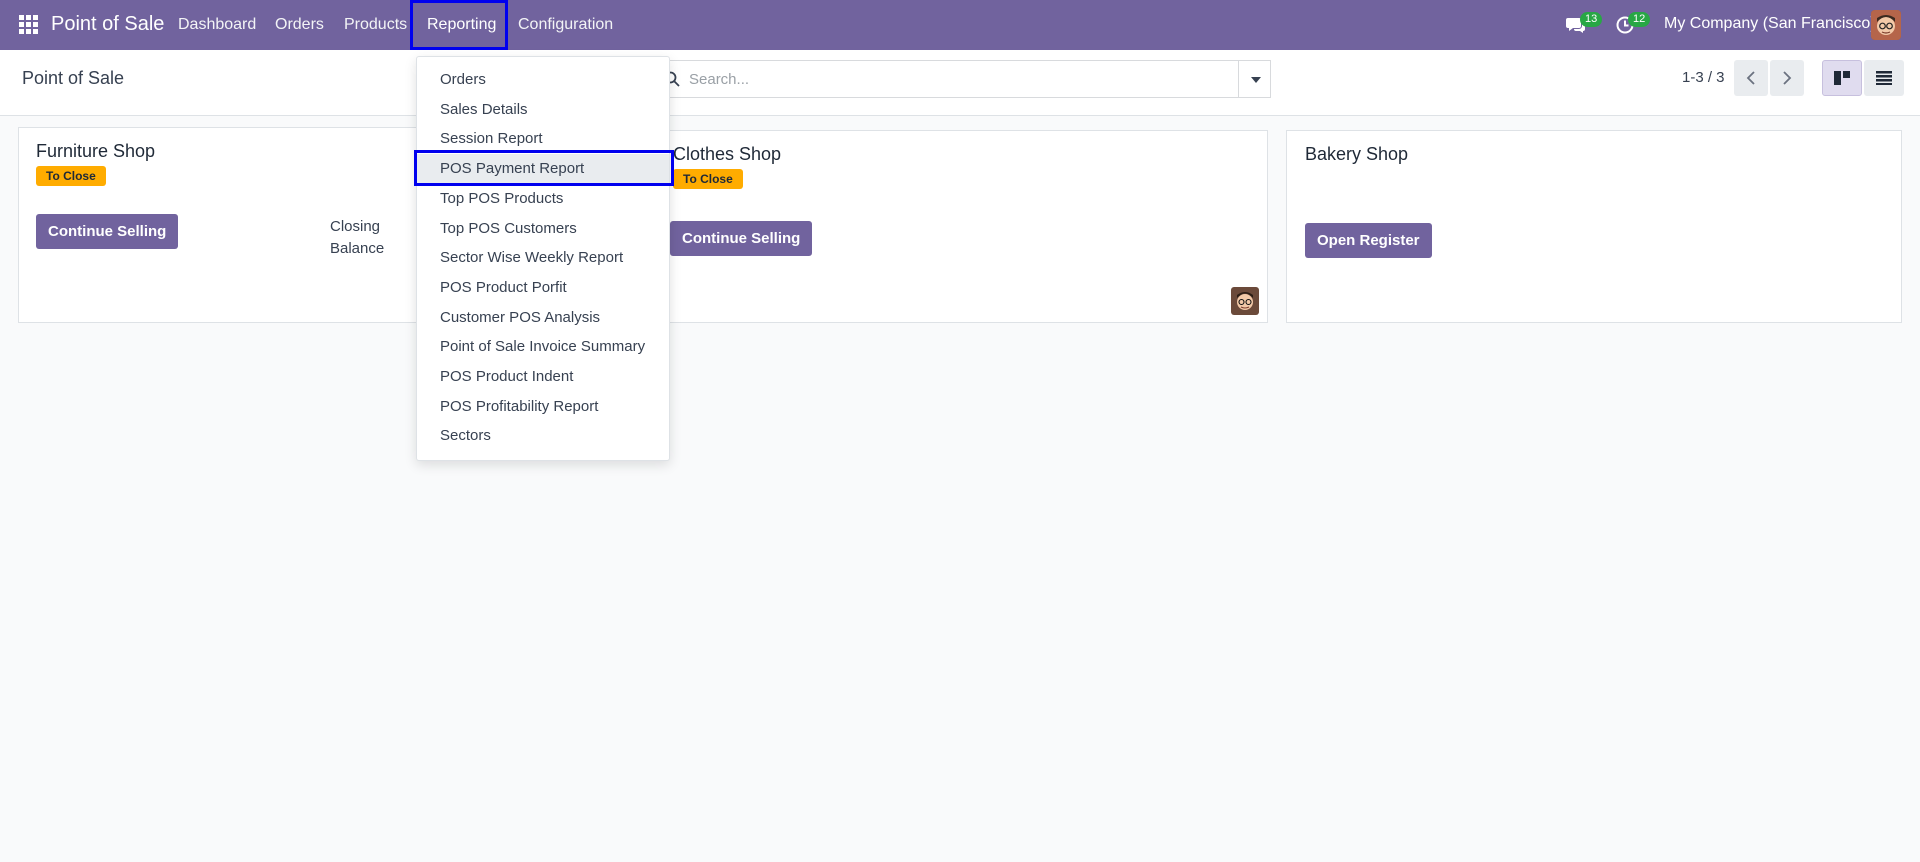  Describe the element at coordinates (543, 436) in the screenshot. I see `menu-item-sectors: Sectors` at that location.